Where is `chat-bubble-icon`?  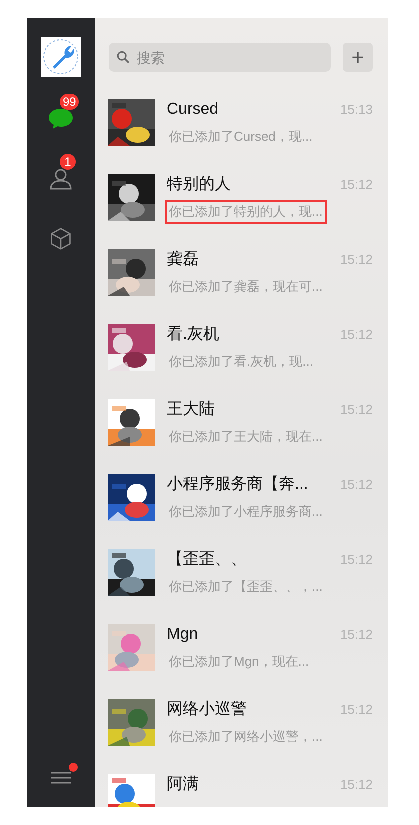
chat-bubble-icon is located at coordinates (61, 119).